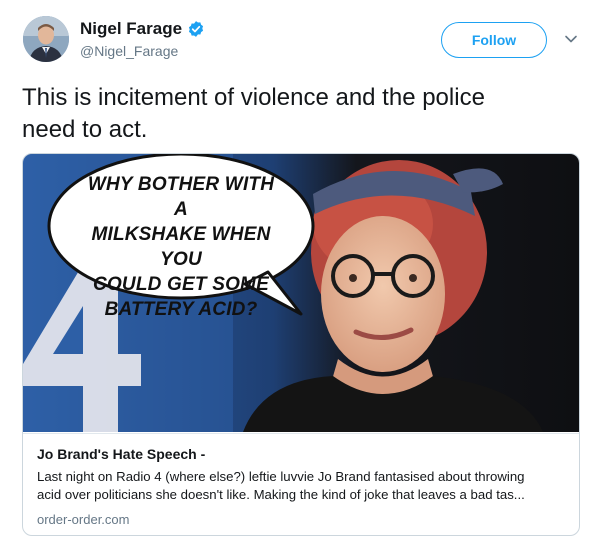 Image resolution: width=600 pixels, height=553 pixels. What do you see at coordinates (196, 29) in the screenshot?
I see `verified-badge-icon` at bounding box center [196, 29].